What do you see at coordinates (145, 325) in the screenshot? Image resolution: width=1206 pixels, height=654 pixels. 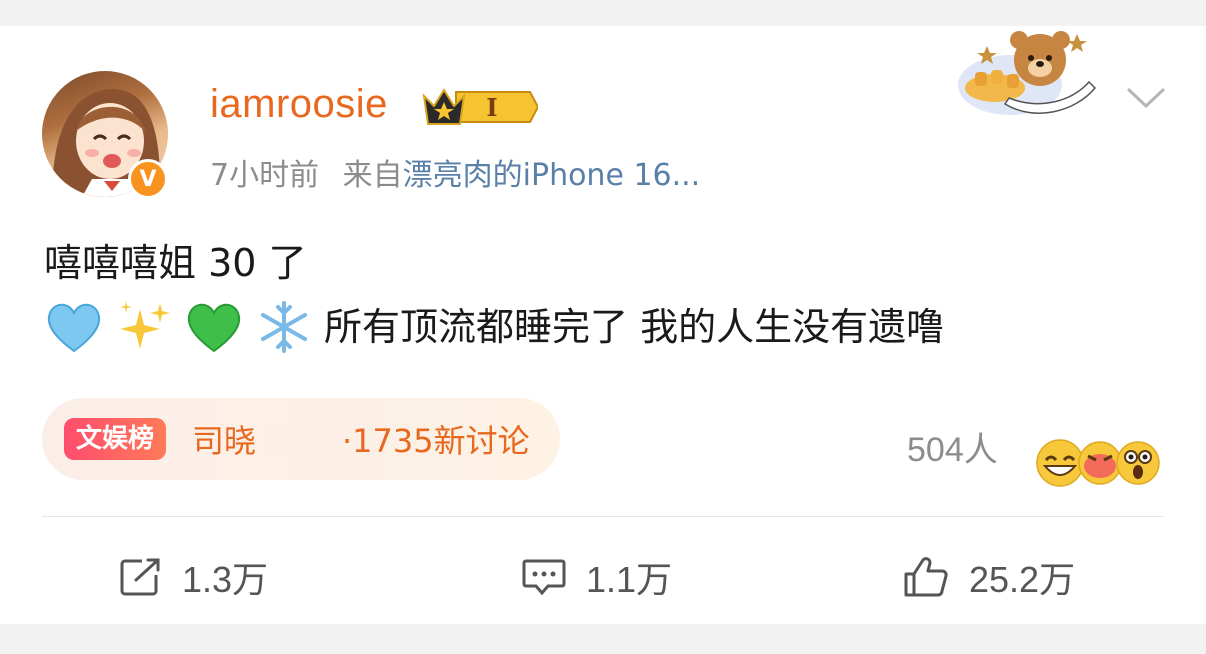 I see `sparkles-icon` at bounding box center [145, 325].